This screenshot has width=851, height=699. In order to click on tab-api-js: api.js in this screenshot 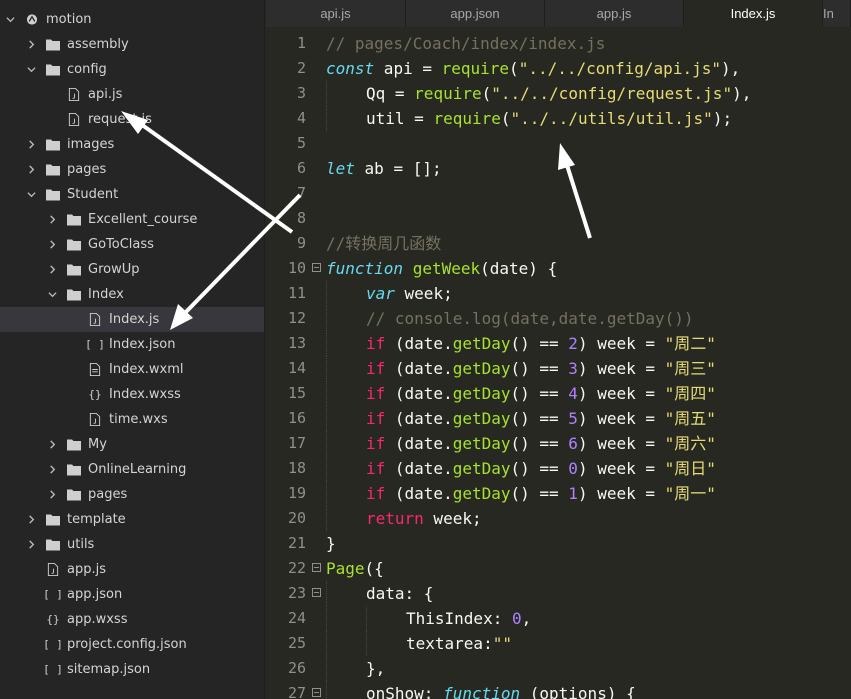, I will do `click(336, 13)`.